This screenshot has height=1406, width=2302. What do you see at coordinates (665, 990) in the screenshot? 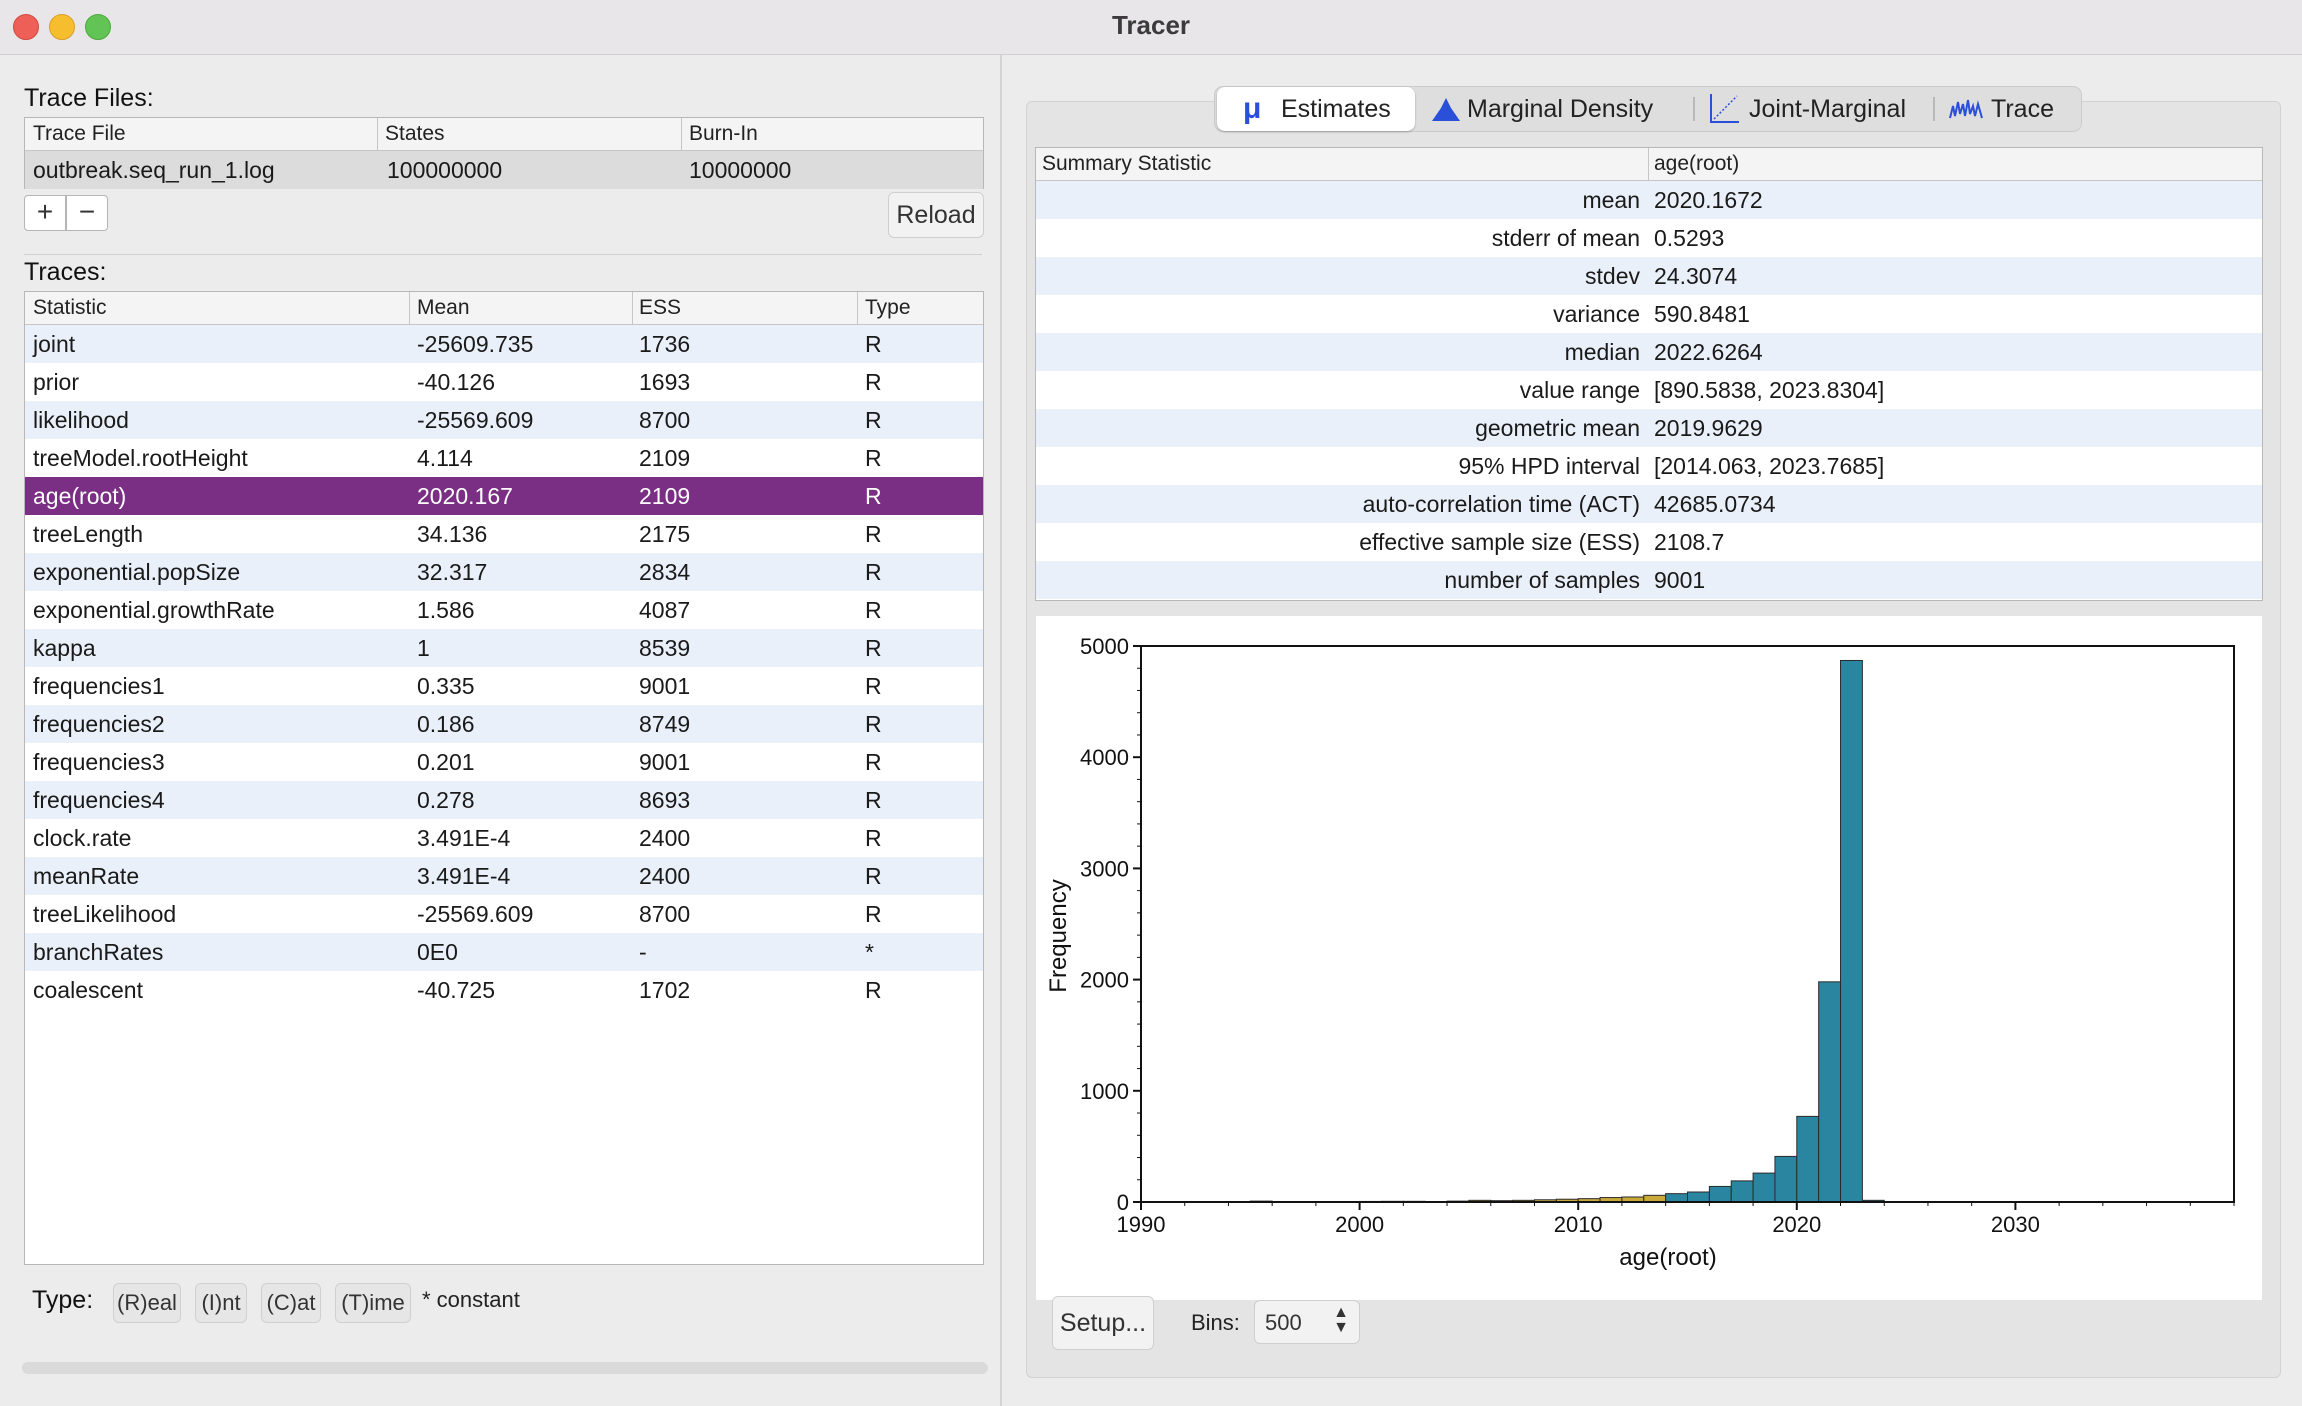
I see `trace-cell-ess: 1702` at bounding box center [665, 990].